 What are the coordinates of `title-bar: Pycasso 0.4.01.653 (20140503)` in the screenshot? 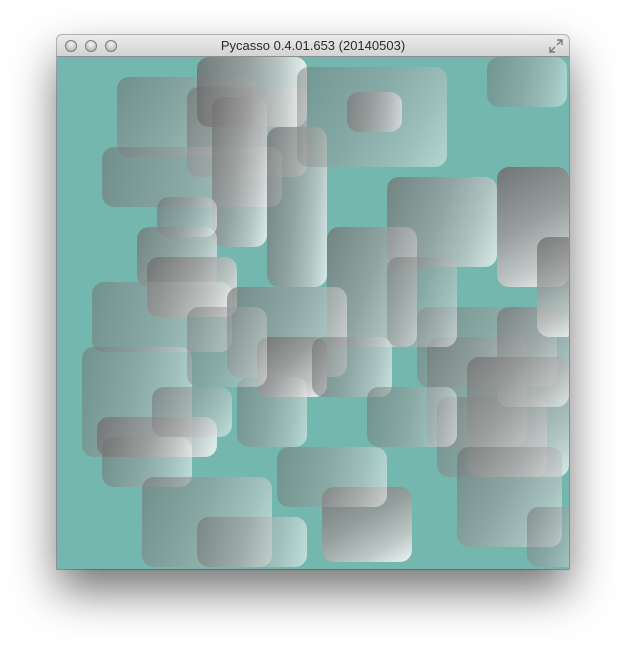 It's located at (313, 46).